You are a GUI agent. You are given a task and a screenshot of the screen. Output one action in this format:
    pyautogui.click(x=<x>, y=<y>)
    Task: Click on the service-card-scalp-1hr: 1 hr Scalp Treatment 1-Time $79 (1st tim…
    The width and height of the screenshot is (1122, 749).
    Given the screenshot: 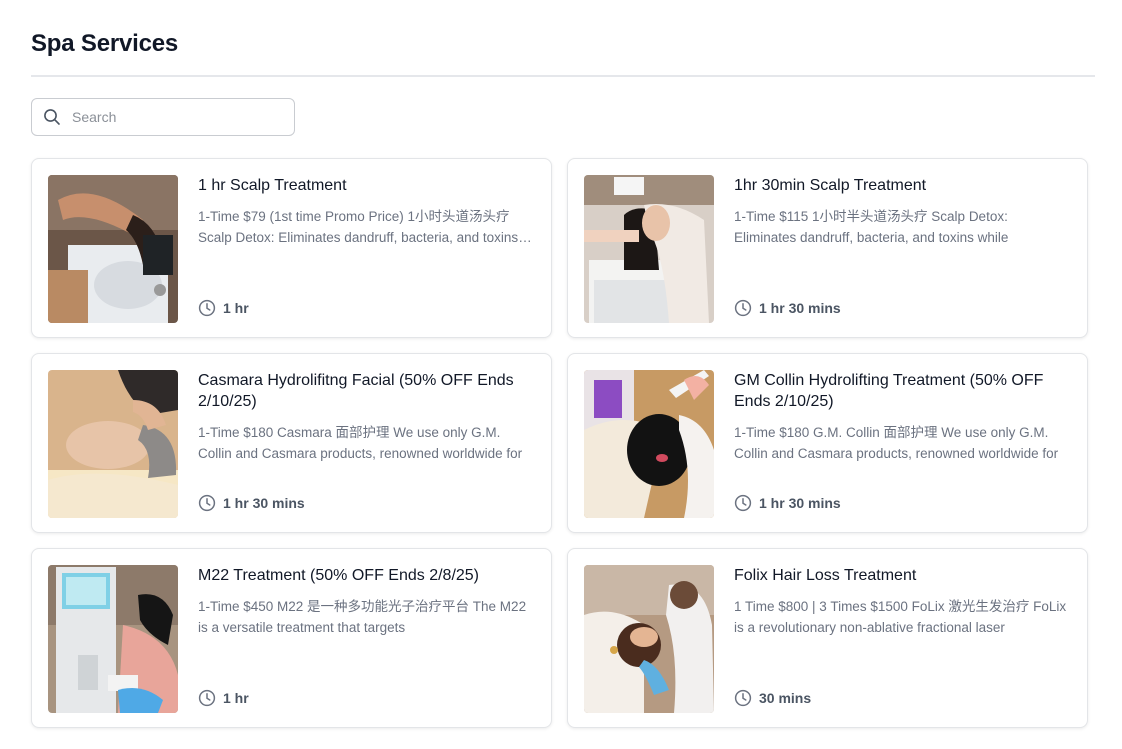 What is the action you would take?
    pyautogui.click(x=291, y=248)
    